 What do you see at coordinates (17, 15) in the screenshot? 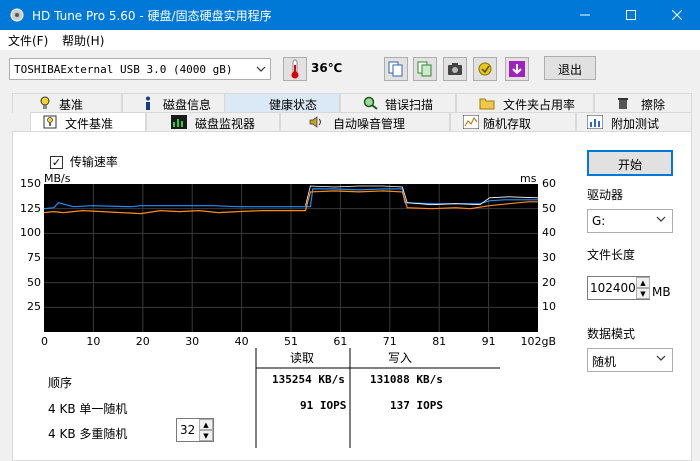
I see `app-icon` at bounding box center [17, 15].